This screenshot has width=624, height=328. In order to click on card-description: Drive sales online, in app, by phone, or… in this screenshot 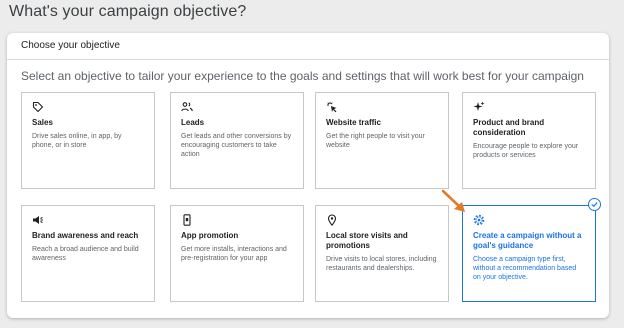, I will do `click(77, 141)`.